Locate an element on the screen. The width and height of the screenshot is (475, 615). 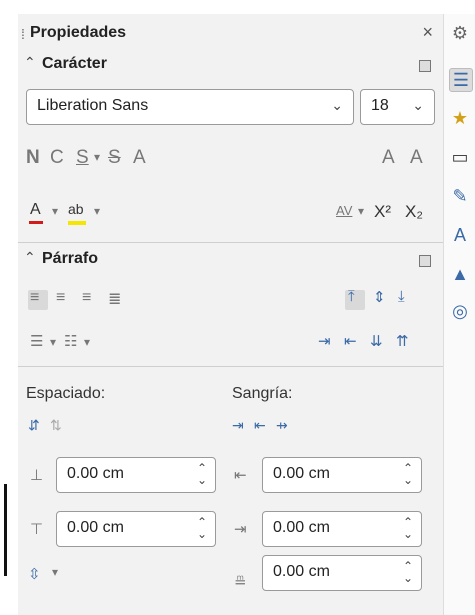
strikethrough-button: S is located at coordinates (114, 158).